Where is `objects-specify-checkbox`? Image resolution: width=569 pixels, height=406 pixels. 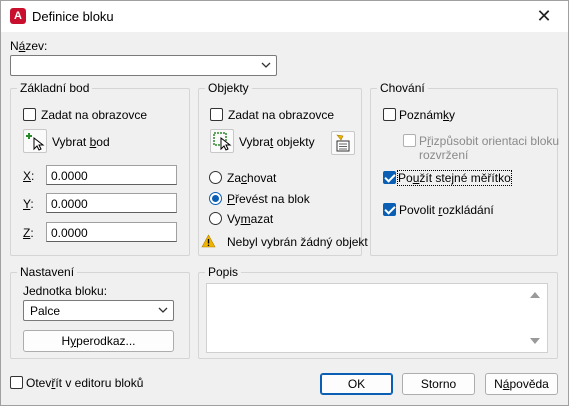 objects-specify-checkbox is located at coordinates (216, 114).